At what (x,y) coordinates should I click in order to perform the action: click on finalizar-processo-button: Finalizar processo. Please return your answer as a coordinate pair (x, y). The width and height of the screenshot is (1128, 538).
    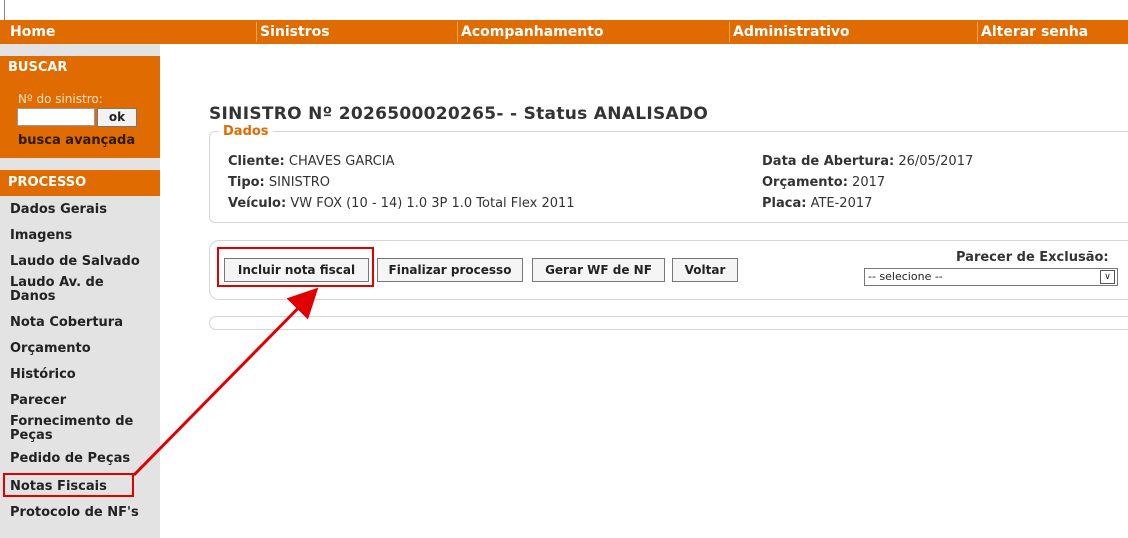
    Looking at the image, I should click on (450, 270).